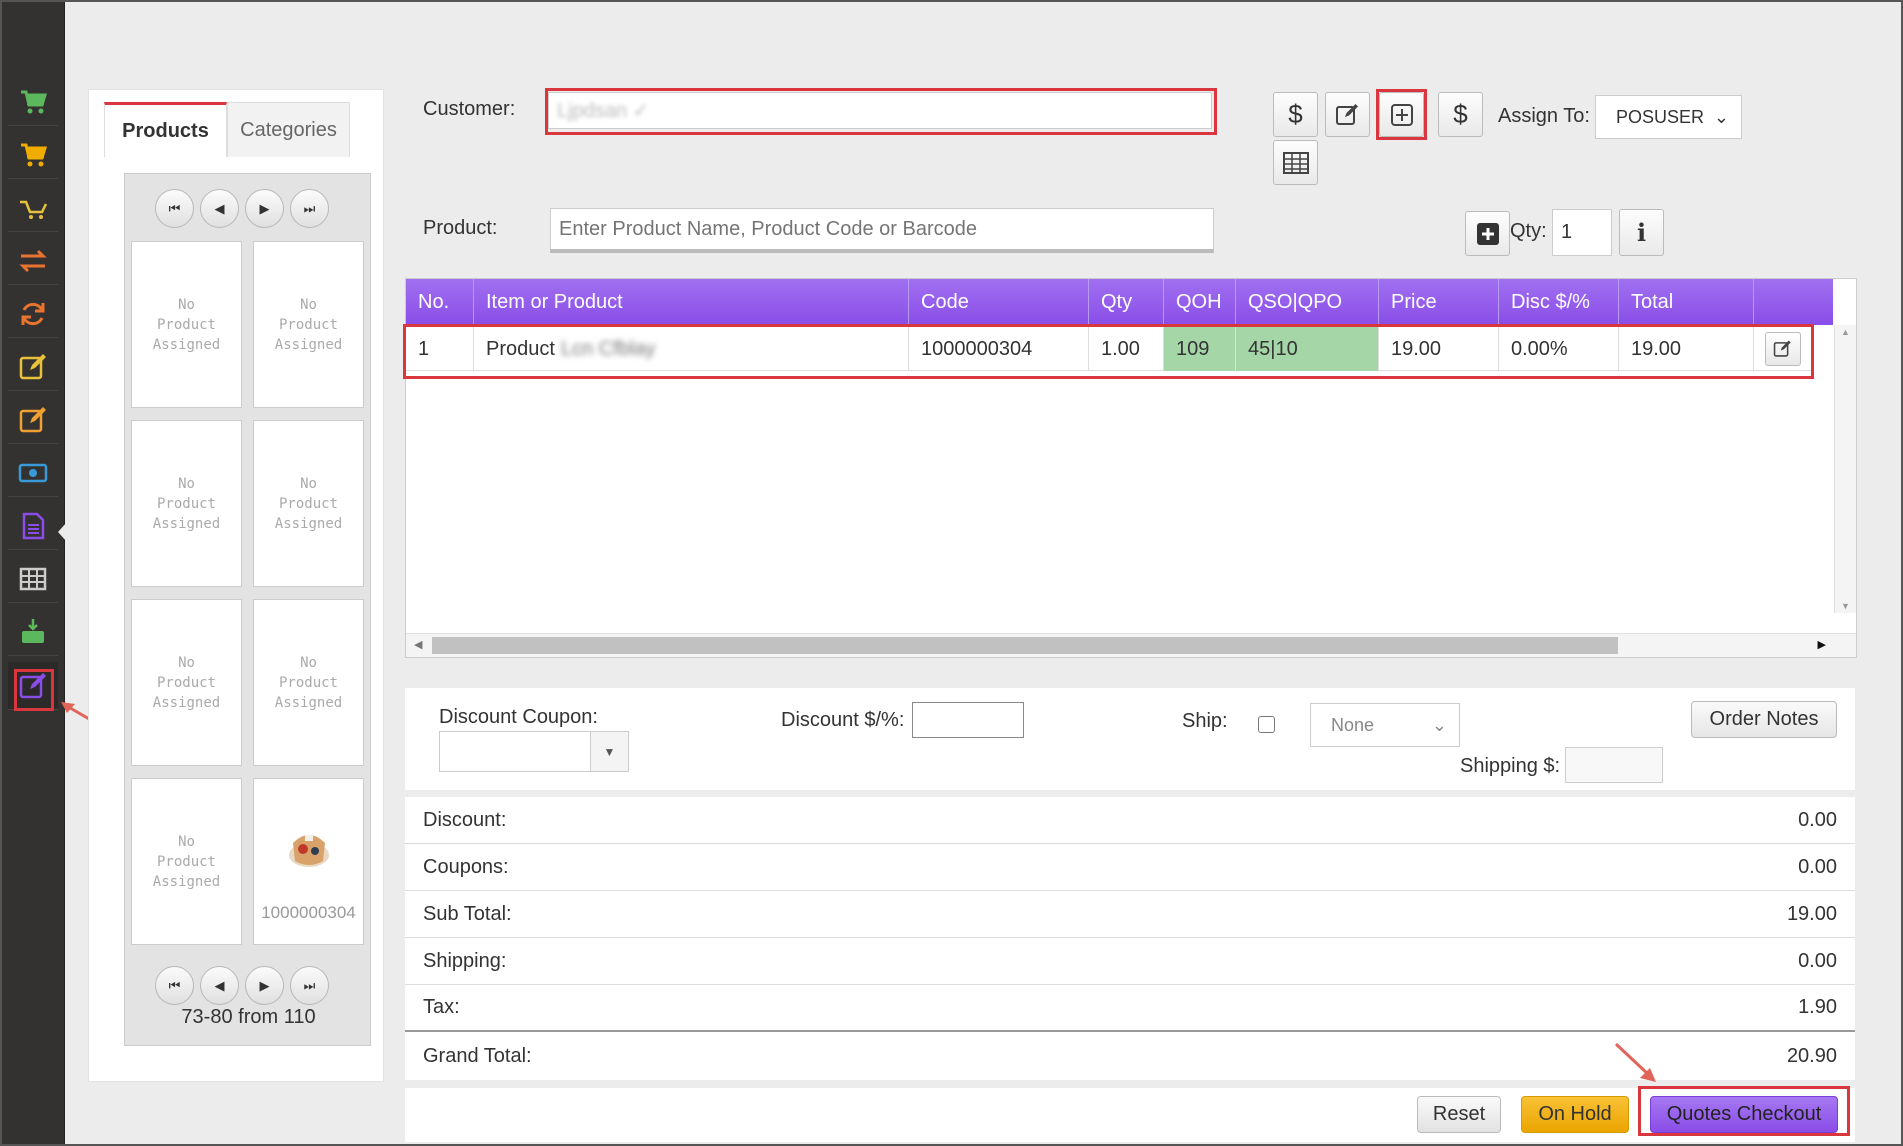 The image size is (1903, 1146). I want to click on ship-label: Ship:, so click(1205, 721).